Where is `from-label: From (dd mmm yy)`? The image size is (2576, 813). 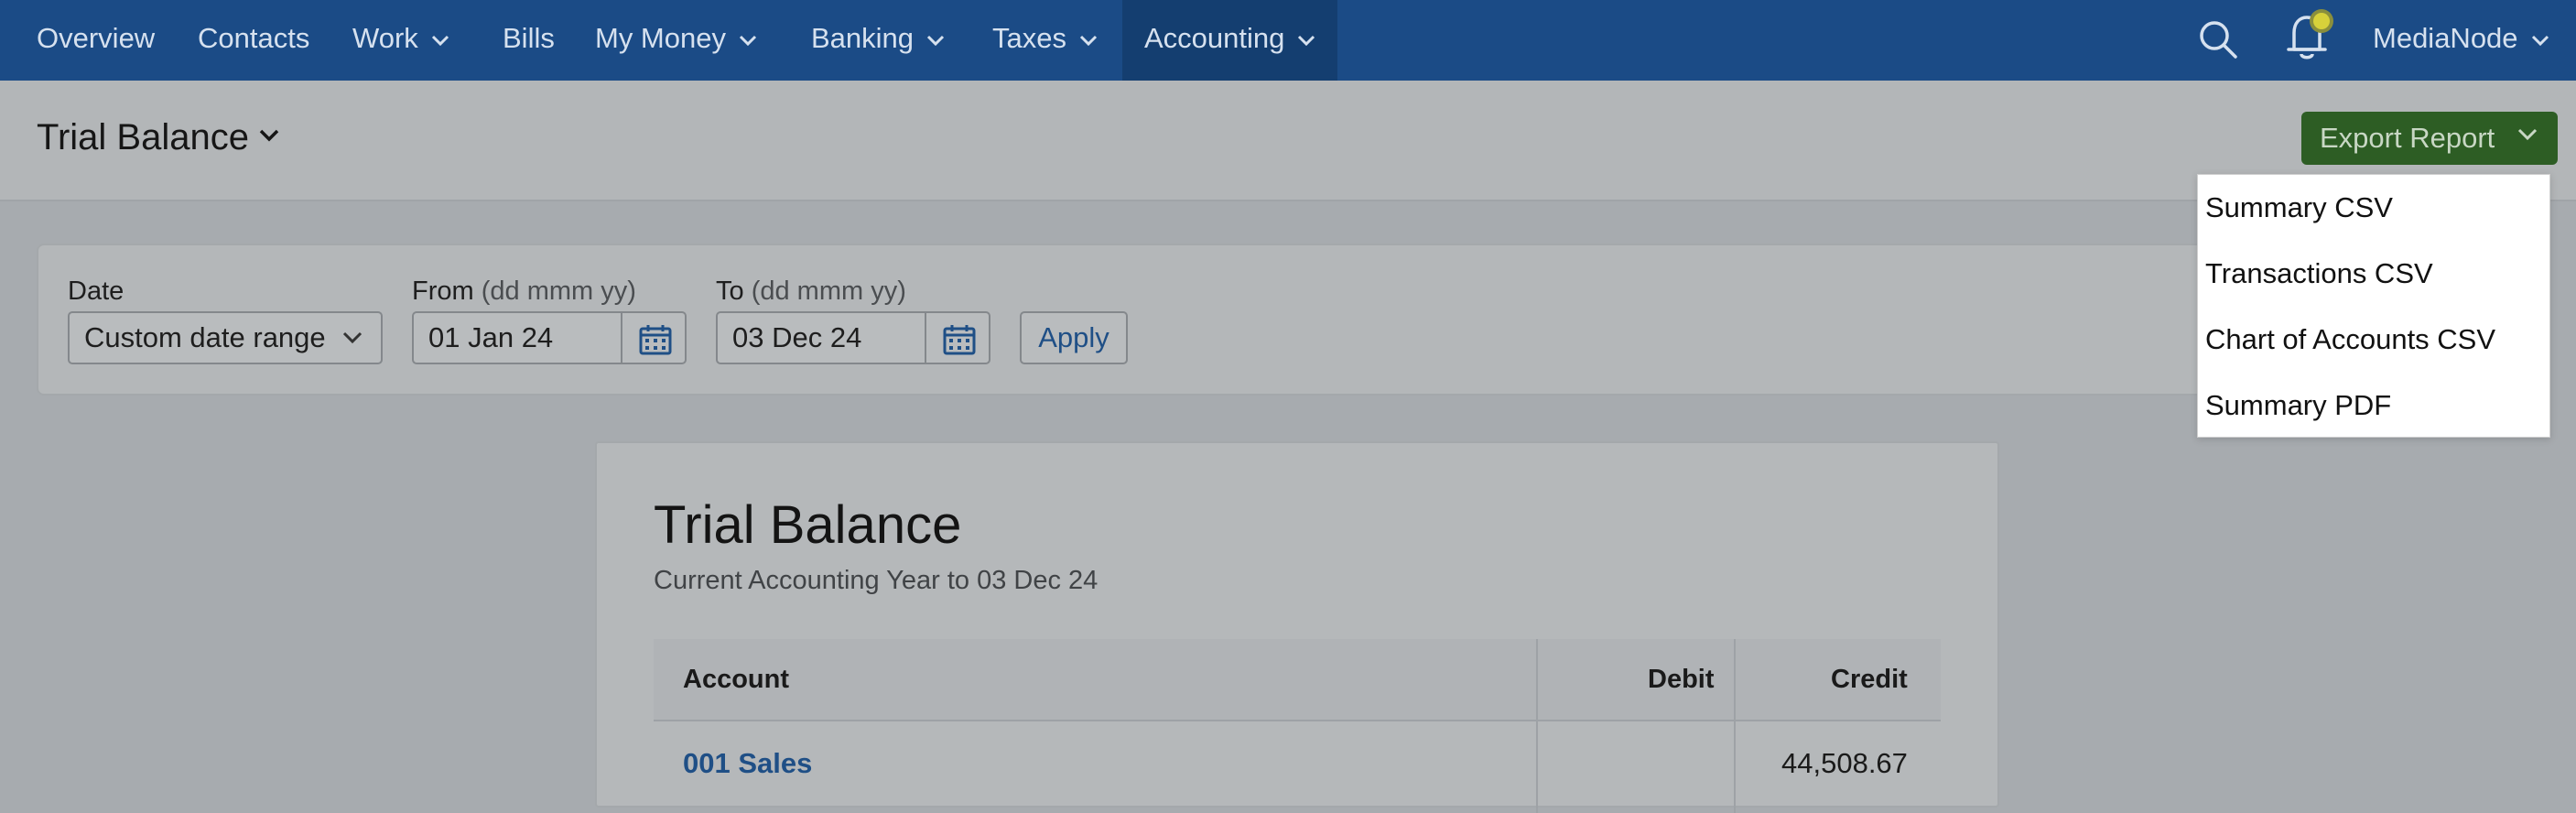 from-label: From (dd mmm yy) is located at coordinates (524, 292).